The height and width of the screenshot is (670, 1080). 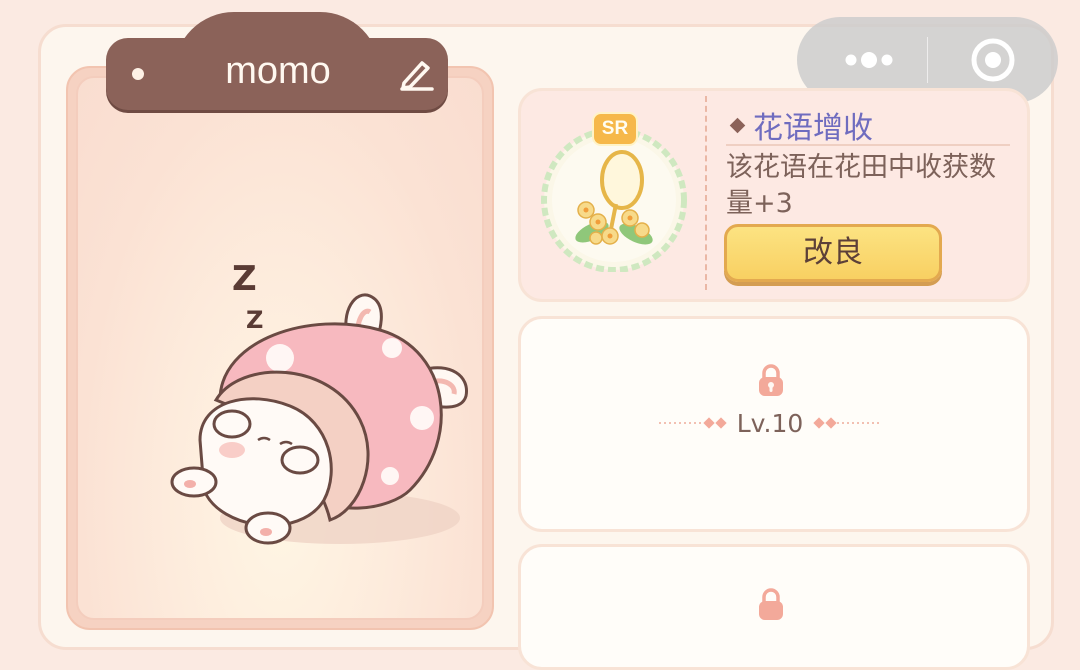 I want to click on more-dots-icon, so click(x=867, y=60).